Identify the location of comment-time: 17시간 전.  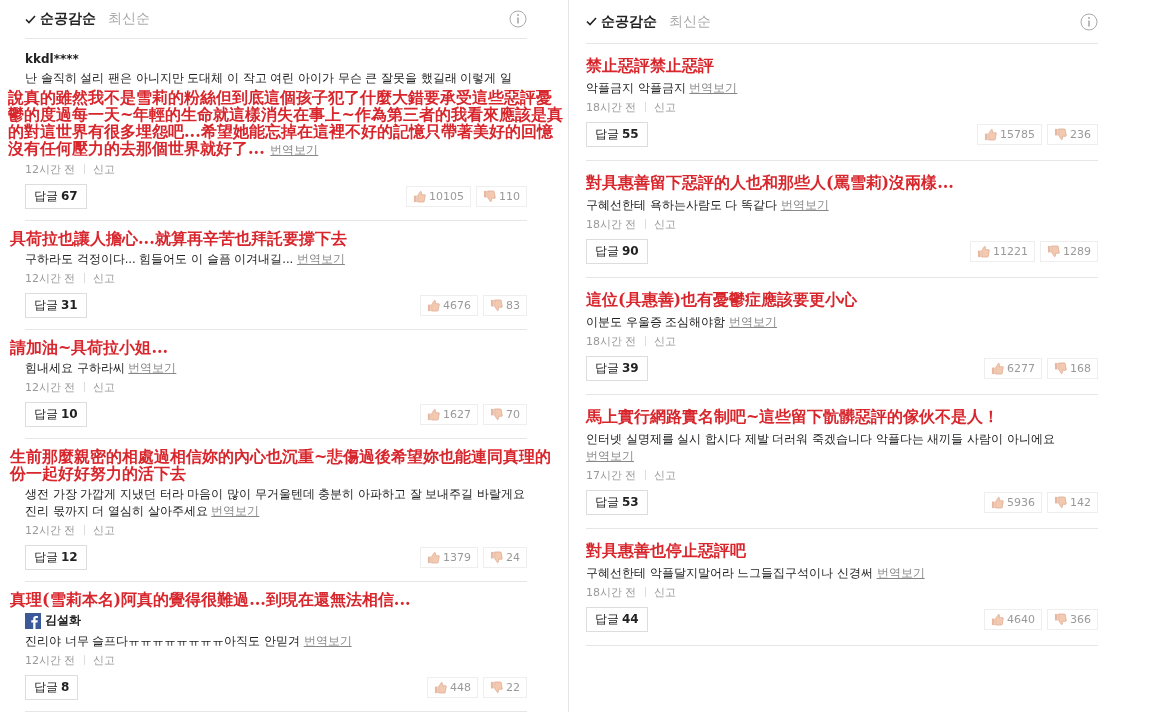
(611, 475).